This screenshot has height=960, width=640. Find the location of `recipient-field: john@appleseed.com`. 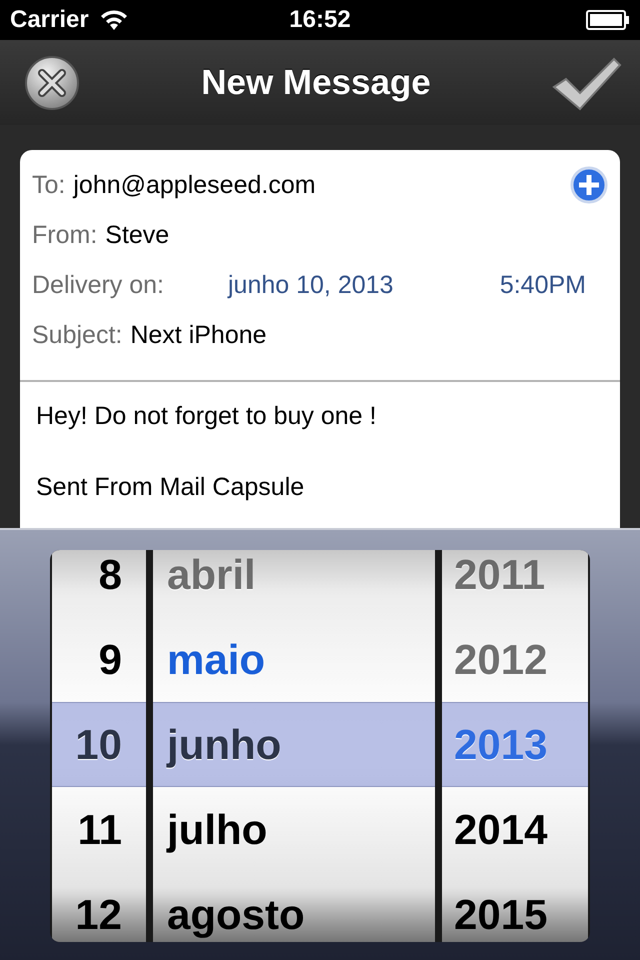

recipient-field: john@appleseed.com is located at coordinates (194, 185).